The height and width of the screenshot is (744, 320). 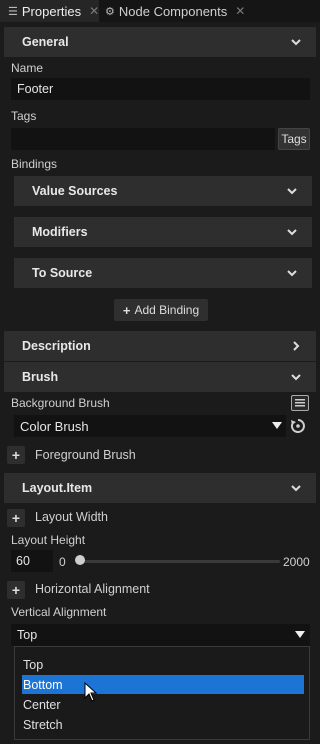 What do you see at coordinates (126, 310) in the screenshot?
I see `plus-icon: +` at bounding box center [126, 310].